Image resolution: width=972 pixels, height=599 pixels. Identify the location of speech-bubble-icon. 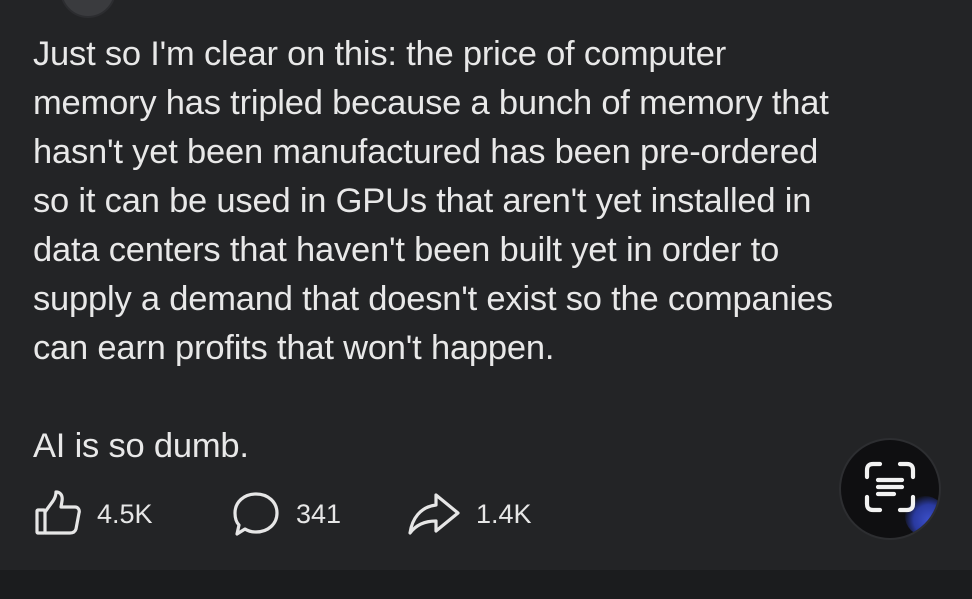
(256, 514).